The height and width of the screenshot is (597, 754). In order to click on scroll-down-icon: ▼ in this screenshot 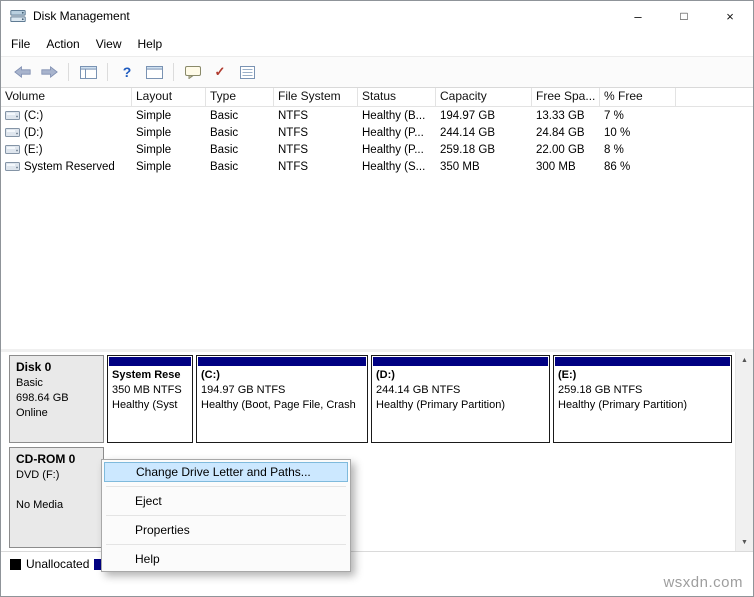, I will do `click(744, 542)`.